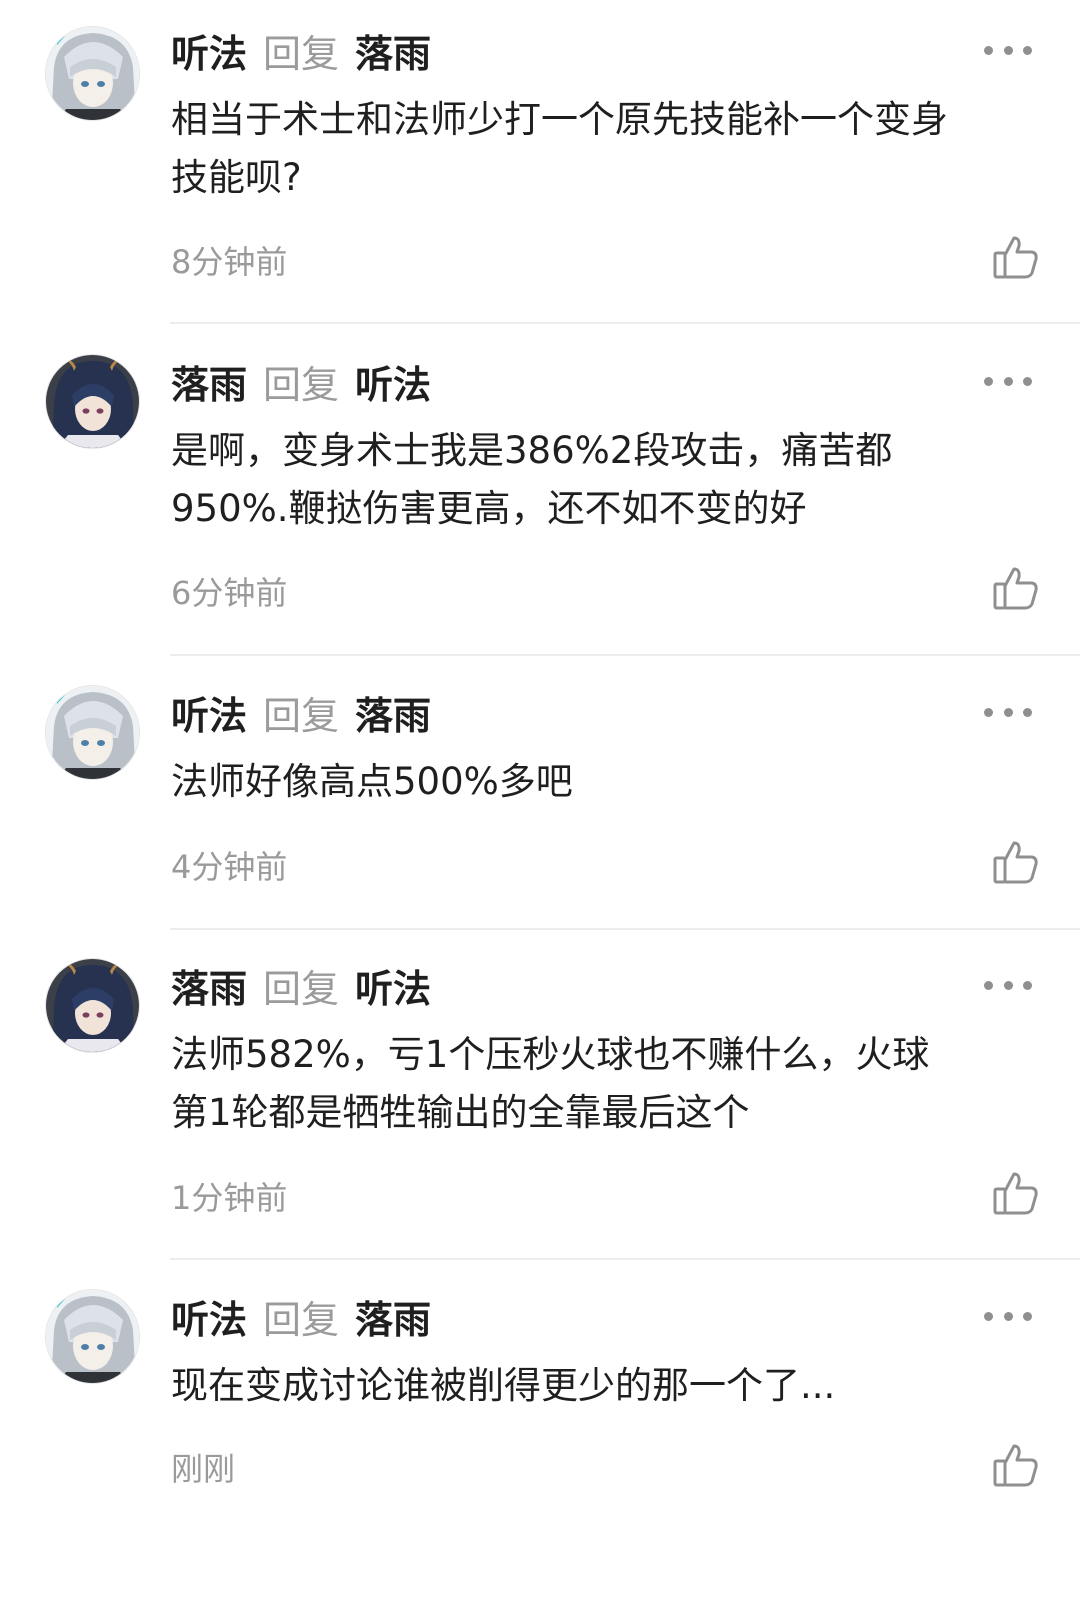 This screenshot has height=1617, width=1080. What do you see at coordinates (203, 1469) in the screenshot?
I see `comment-time: 刚刚` at bounding box center [203, 1469].